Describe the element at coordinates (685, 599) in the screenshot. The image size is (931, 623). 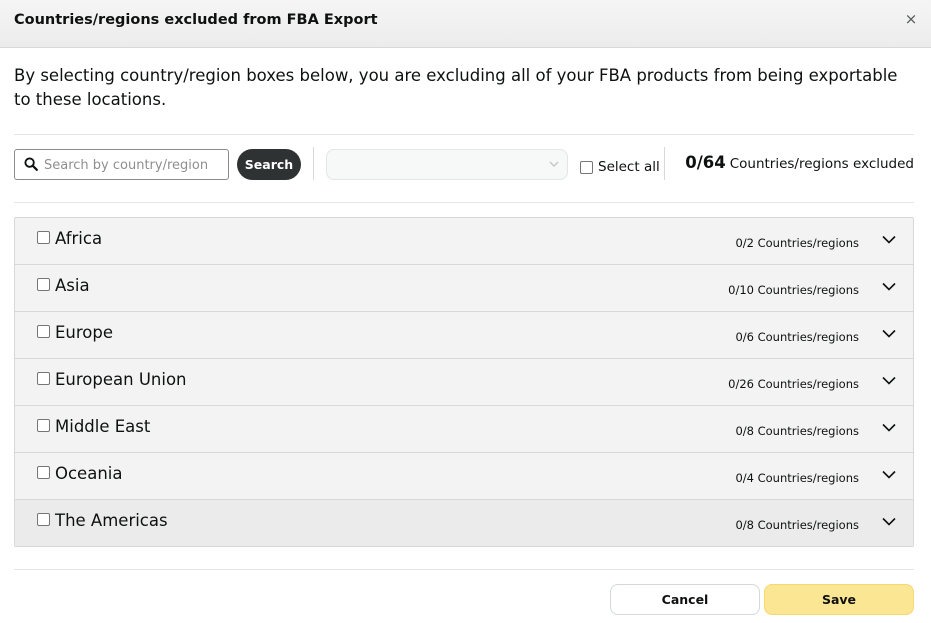
I see `cancel-button: Cancel` at that location.